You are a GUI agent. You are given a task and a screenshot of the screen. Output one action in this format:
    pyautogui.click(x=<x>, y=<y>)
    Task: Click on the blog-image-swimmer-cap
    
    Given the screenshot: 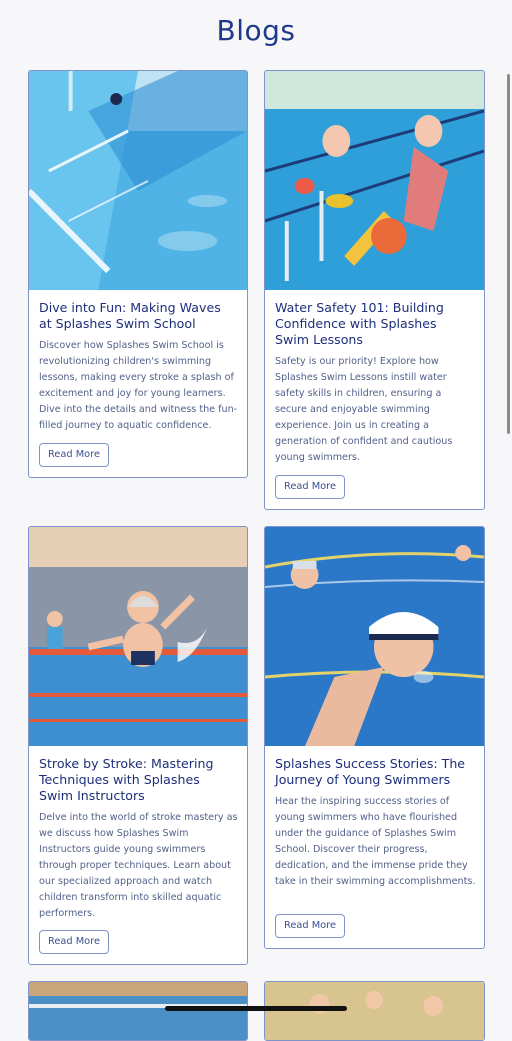 What is the action you would take?
    pyautogui.click(x=374, y=636)
    